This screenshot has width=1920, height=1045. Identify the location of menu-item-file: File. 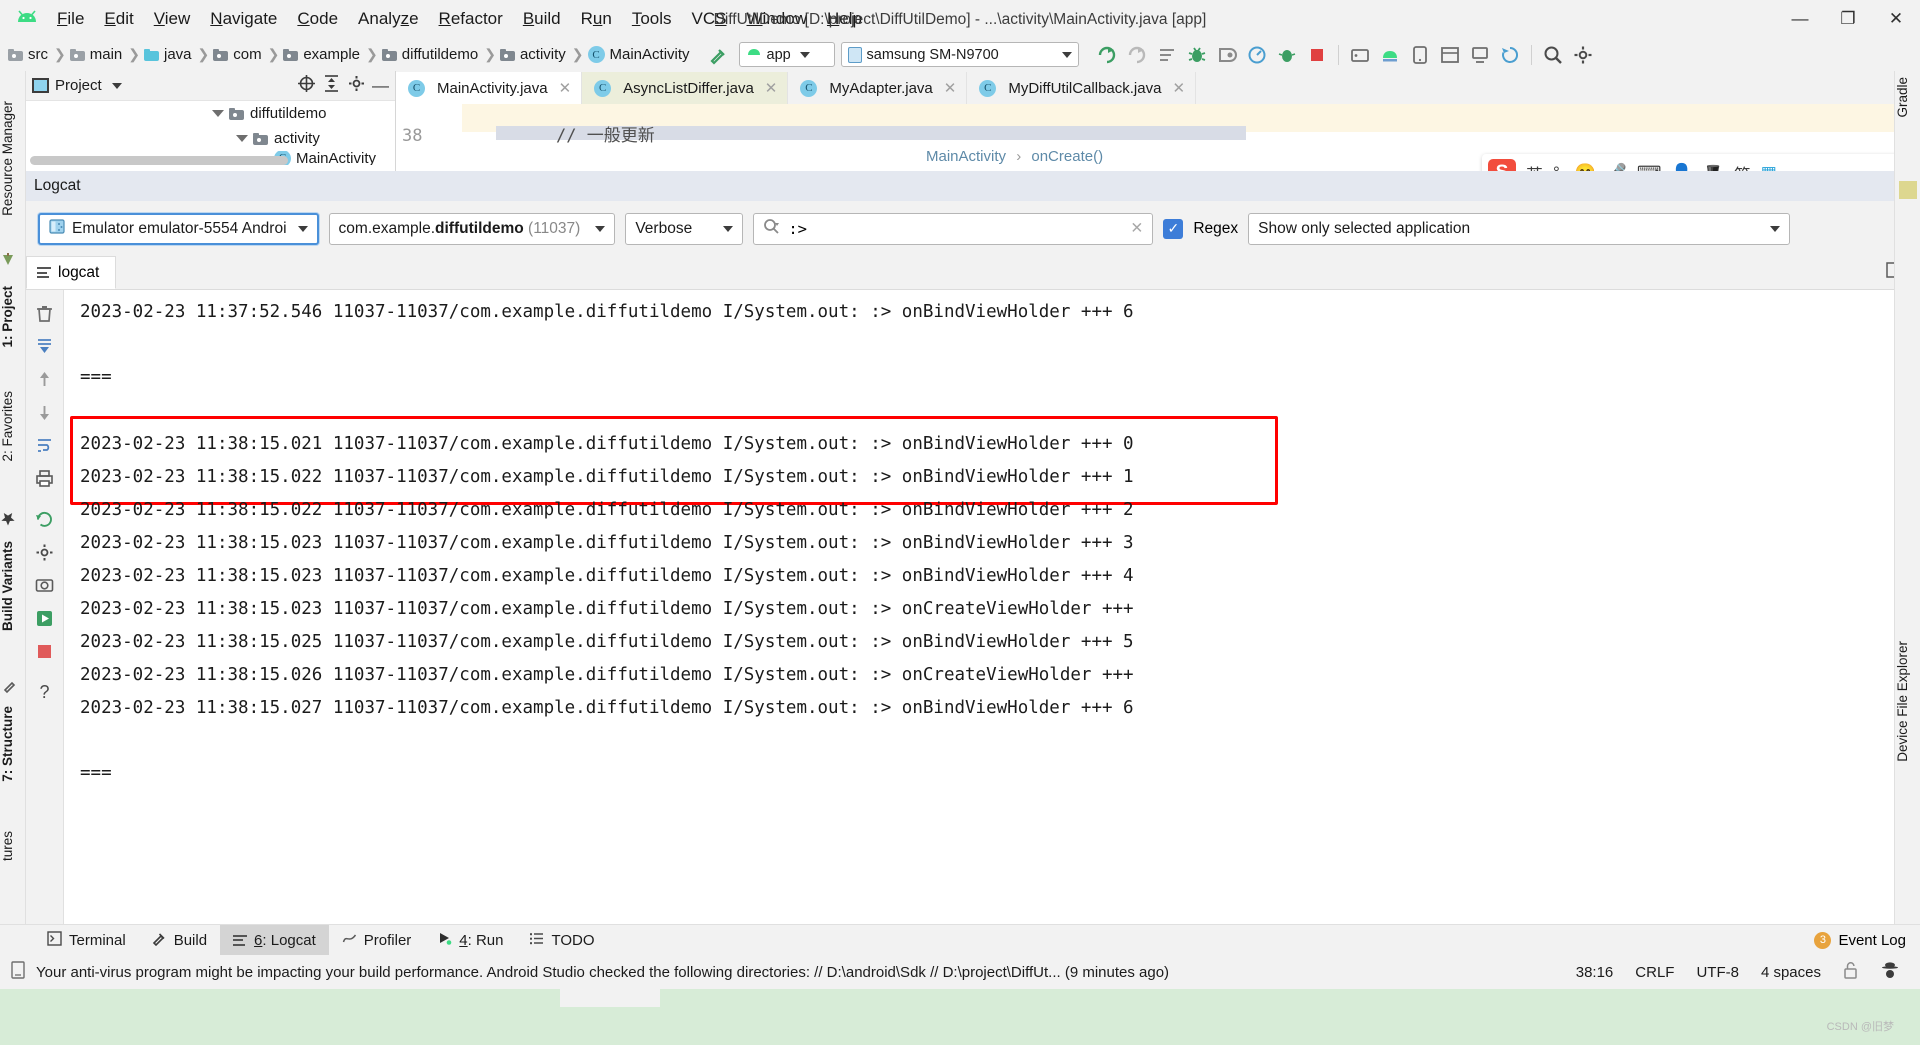
(70, 19).